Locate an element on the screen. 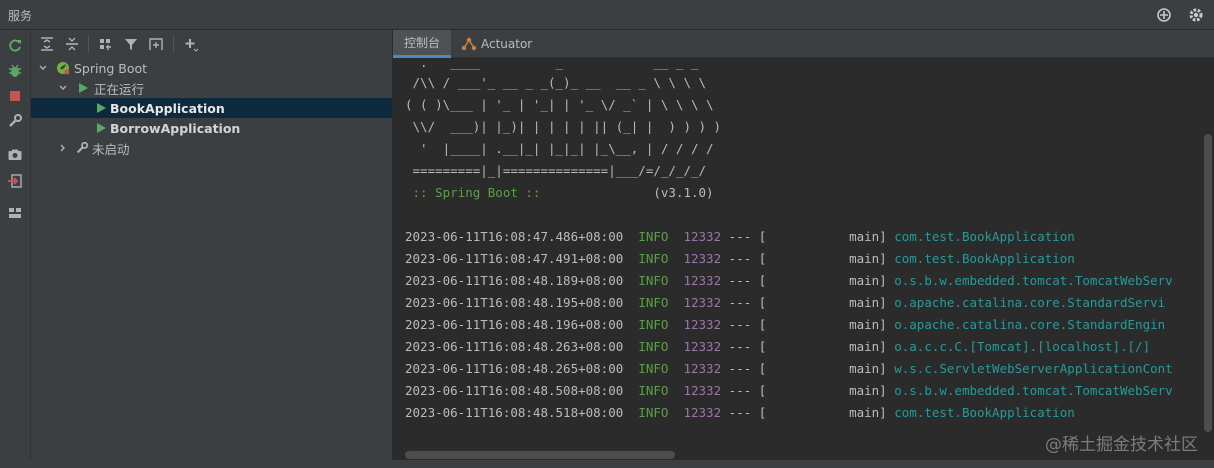  filter-icon is located at coordinates (131, 44).